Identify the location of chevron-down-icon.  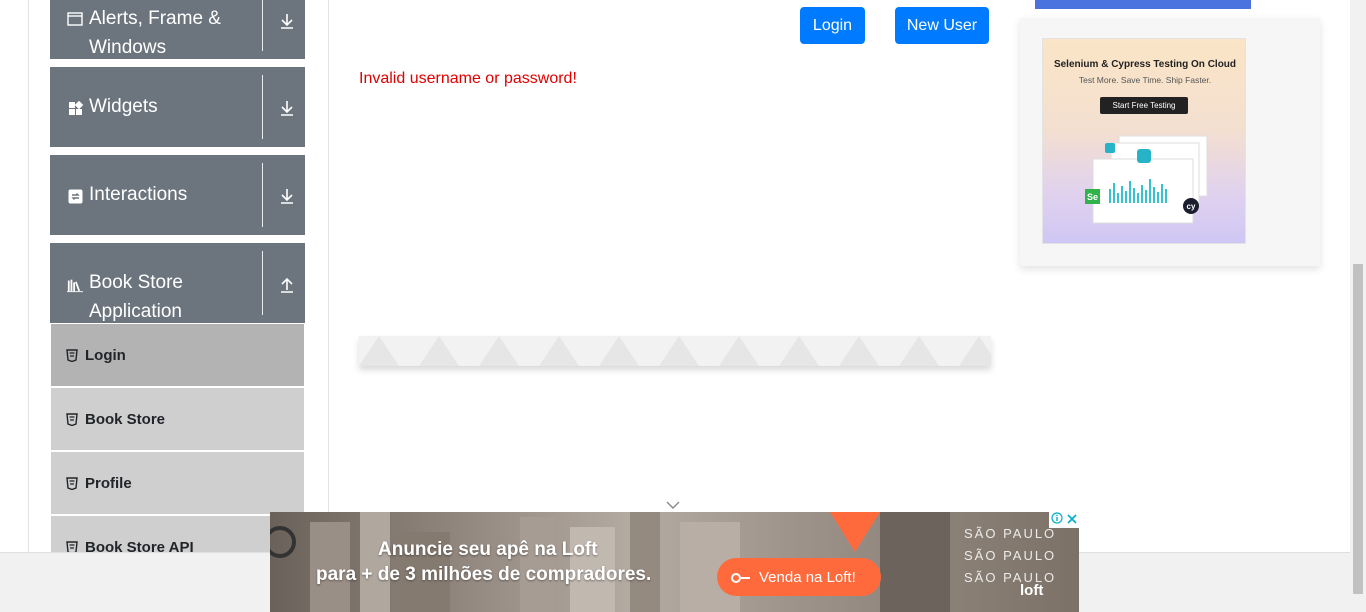
(673, 503).